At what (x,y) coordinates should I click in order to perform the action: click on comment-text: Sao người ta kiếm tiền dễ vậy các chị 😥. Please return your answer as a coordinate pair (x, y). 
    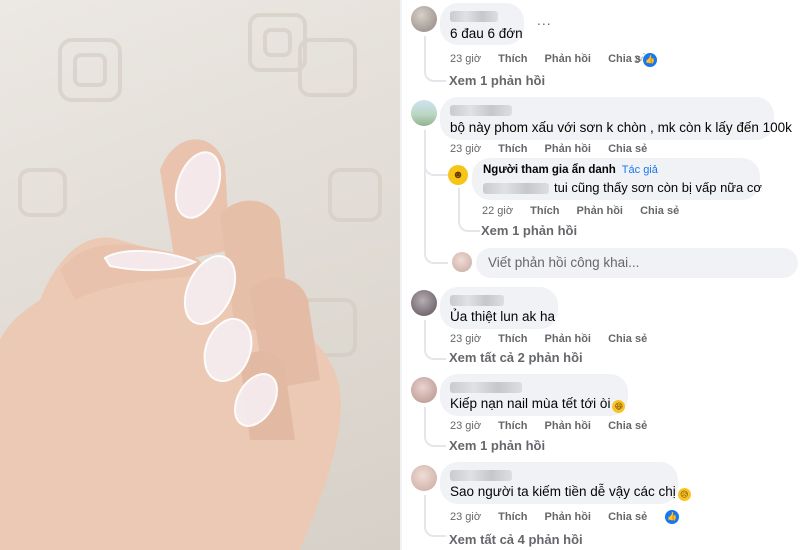
    Looking at the image, I should click on (570, 492).